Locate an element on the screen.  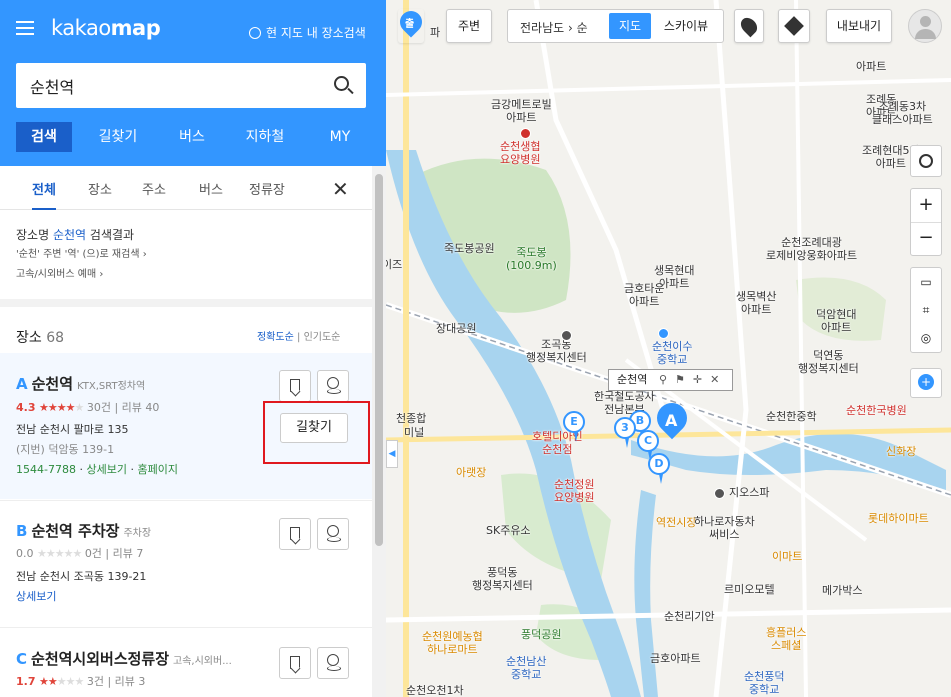
tab-all: 전체 is located at coordinates (44, 194).